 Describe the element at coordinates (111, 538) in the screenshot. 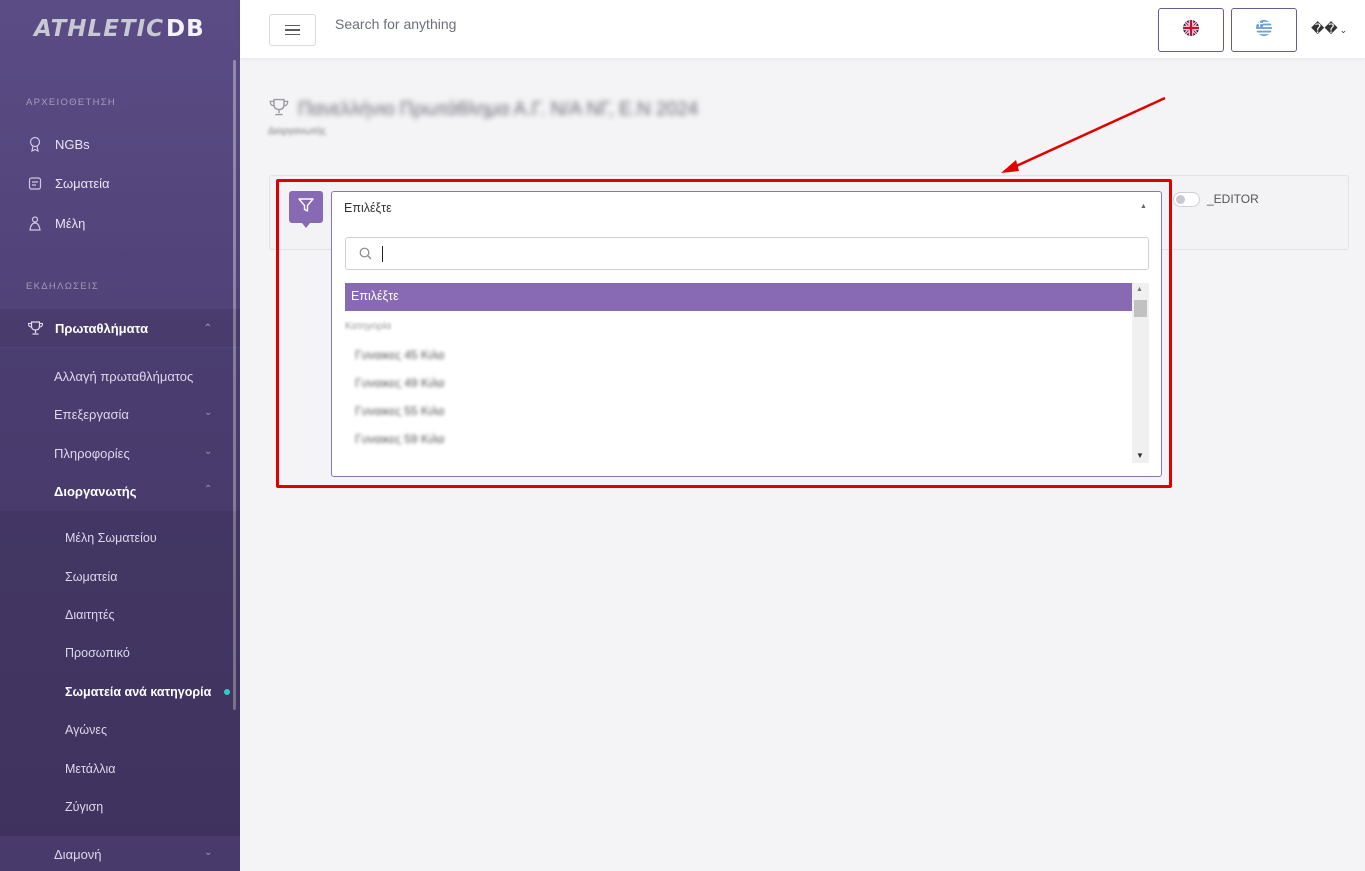

I see `sidebar-link-club-members: Μέλη Σωματείου` at that location.